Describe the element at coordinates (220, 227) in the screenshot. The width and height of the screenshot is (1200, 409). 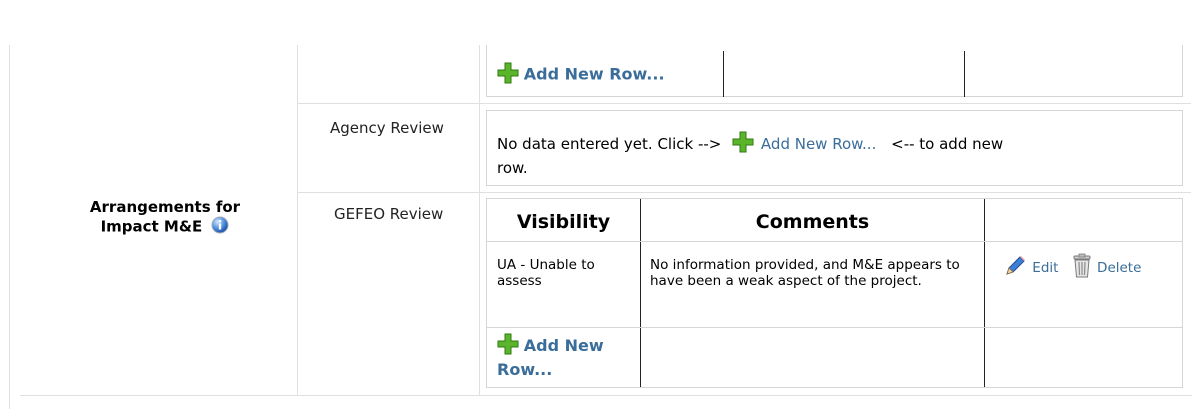
I see `info-icon` at that location.